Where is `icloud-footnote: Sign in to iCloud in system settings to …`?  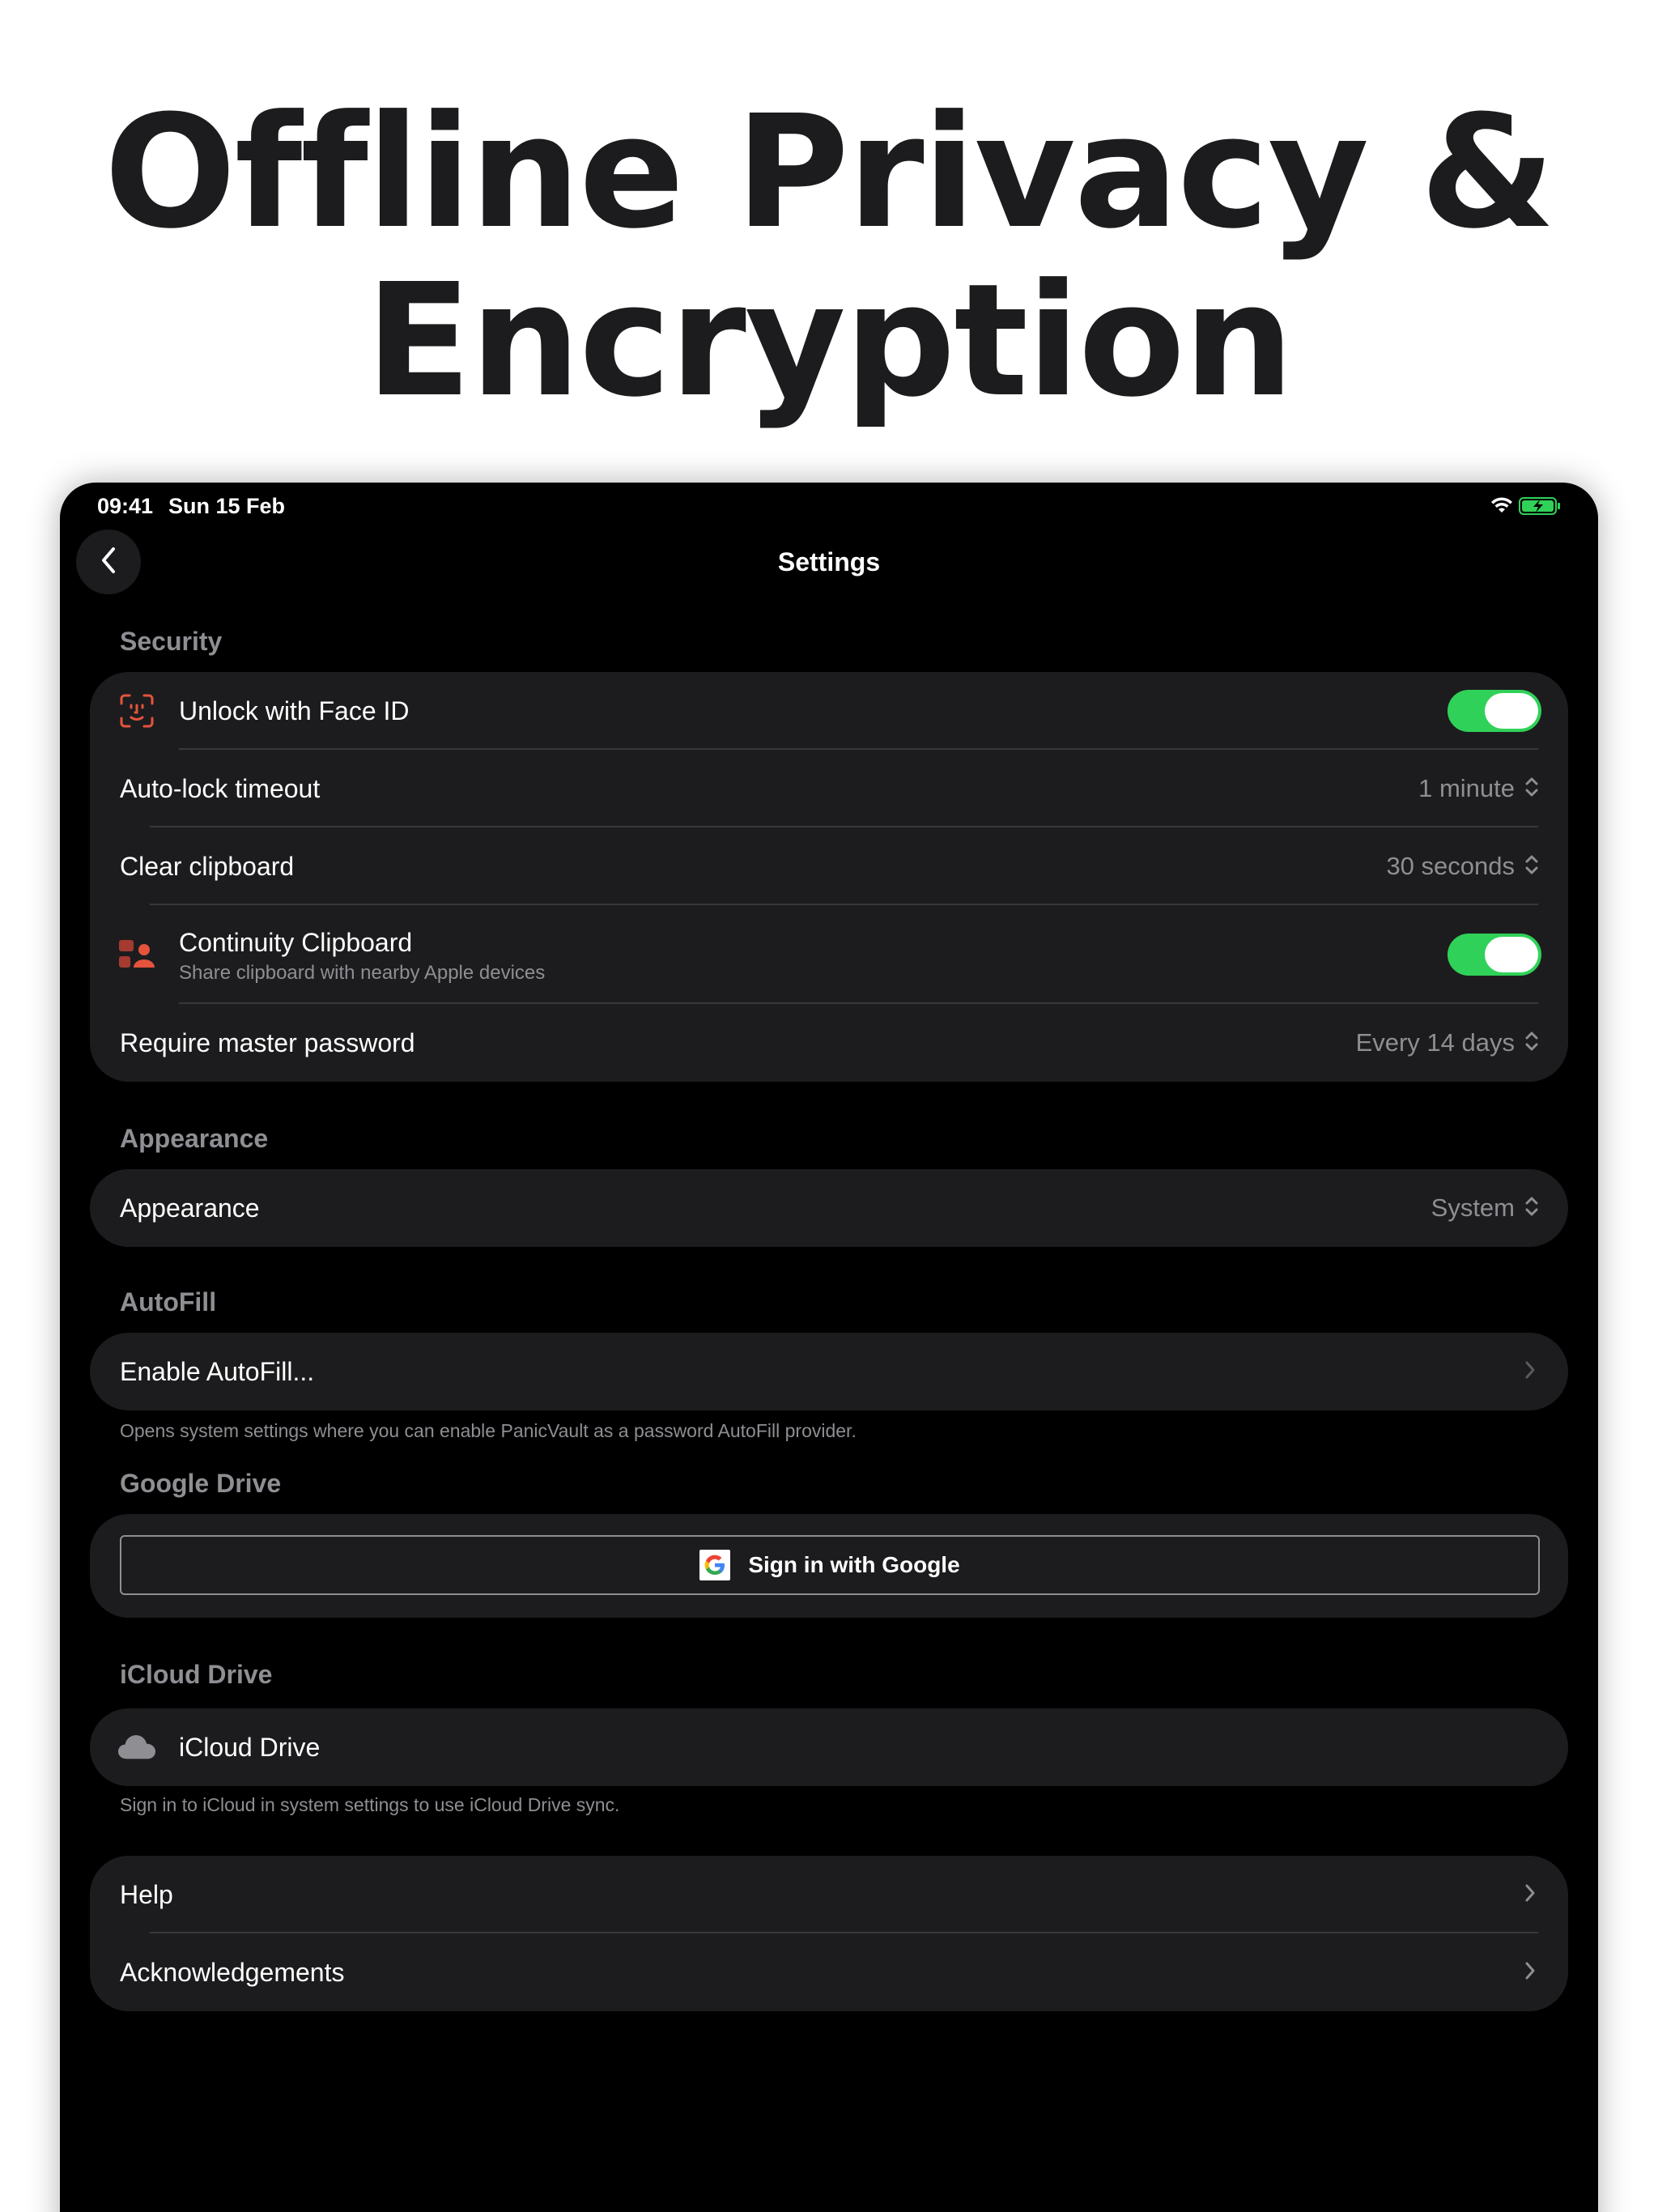 icloud-footnote: Sign in to iCloud in system settings to … is located at coordinates (370, 1805).